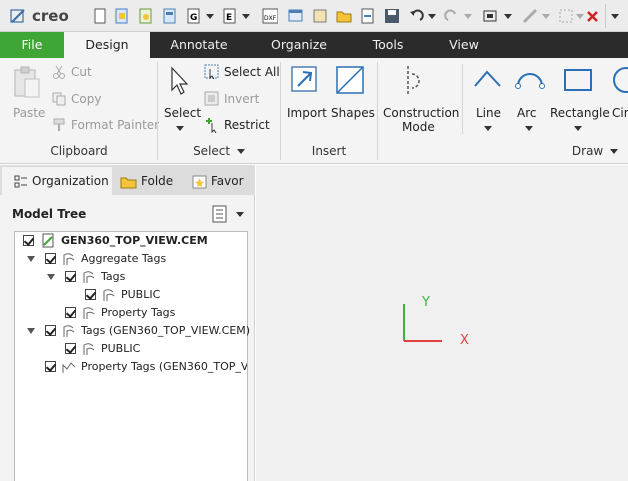 The image size is (628, 481). Describe the element at coordinates (149, 181) in the screenshot. I see `tab-folder: Folde` at that location.